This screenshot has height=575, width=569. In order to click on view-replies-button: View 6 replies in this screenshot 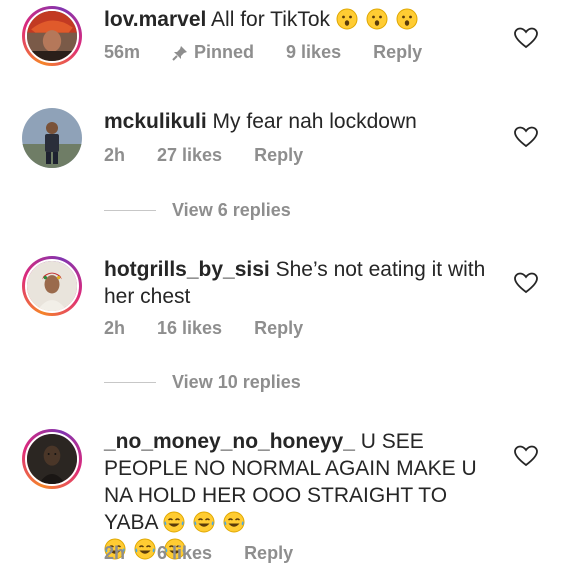, I will do `click(197, 210)`.